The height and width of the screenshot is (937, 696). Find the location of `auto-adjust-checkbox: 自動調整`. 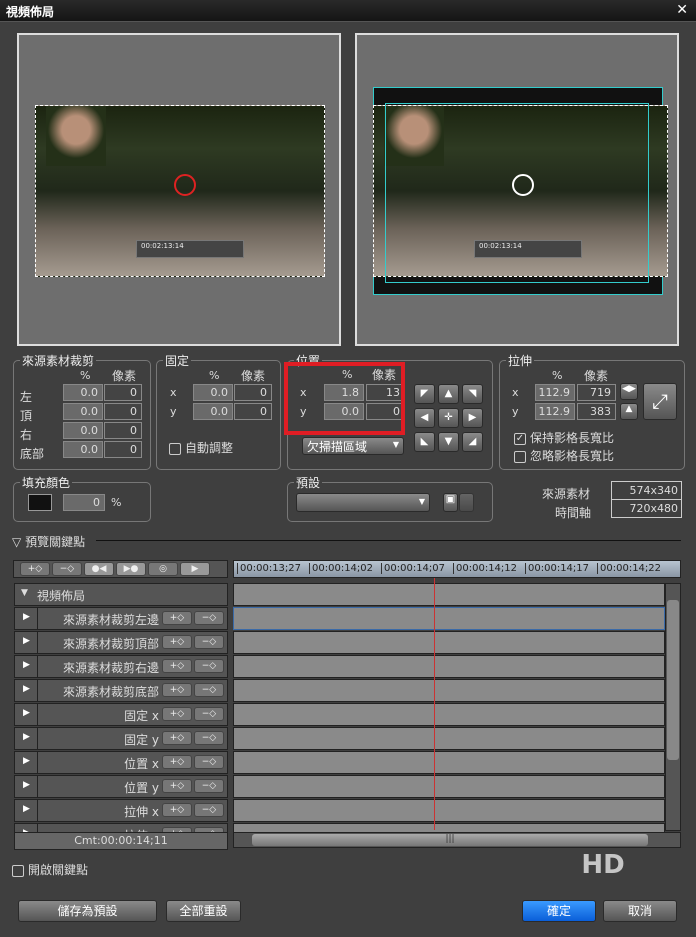

auto-adjust-checkbox: 自動調整 is located at coordinates (201, 447).